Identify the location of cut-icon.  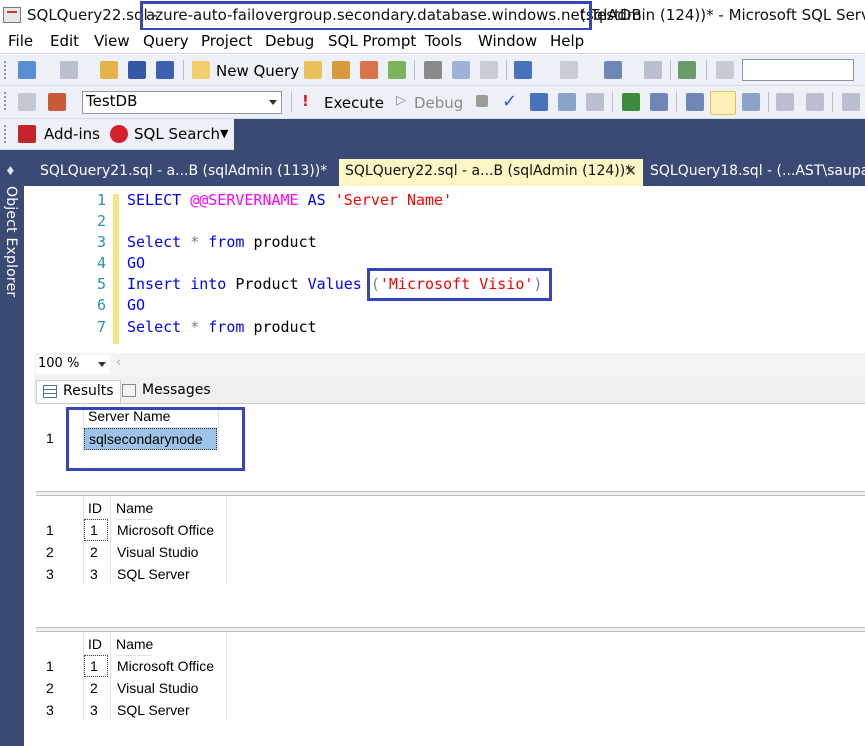
(433, 70).